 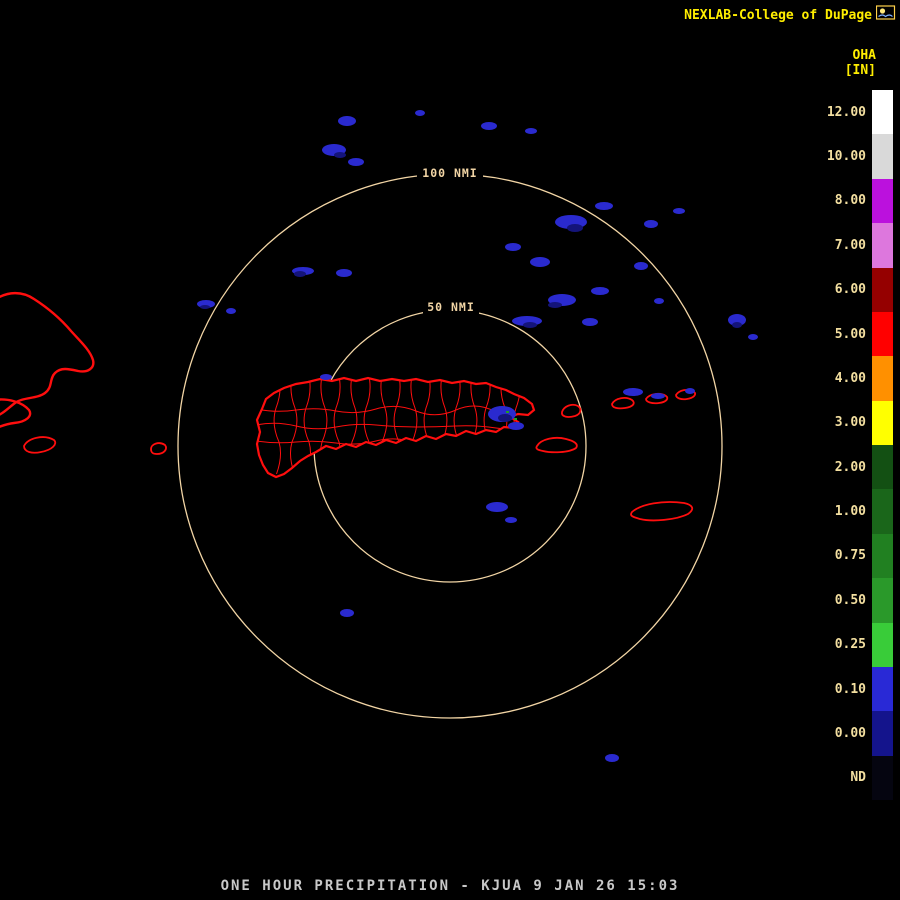 What do you see at coordinates (850, 512) in the screenshot?
I see `scale-label: 1.00` at bounding box center [850, 512].